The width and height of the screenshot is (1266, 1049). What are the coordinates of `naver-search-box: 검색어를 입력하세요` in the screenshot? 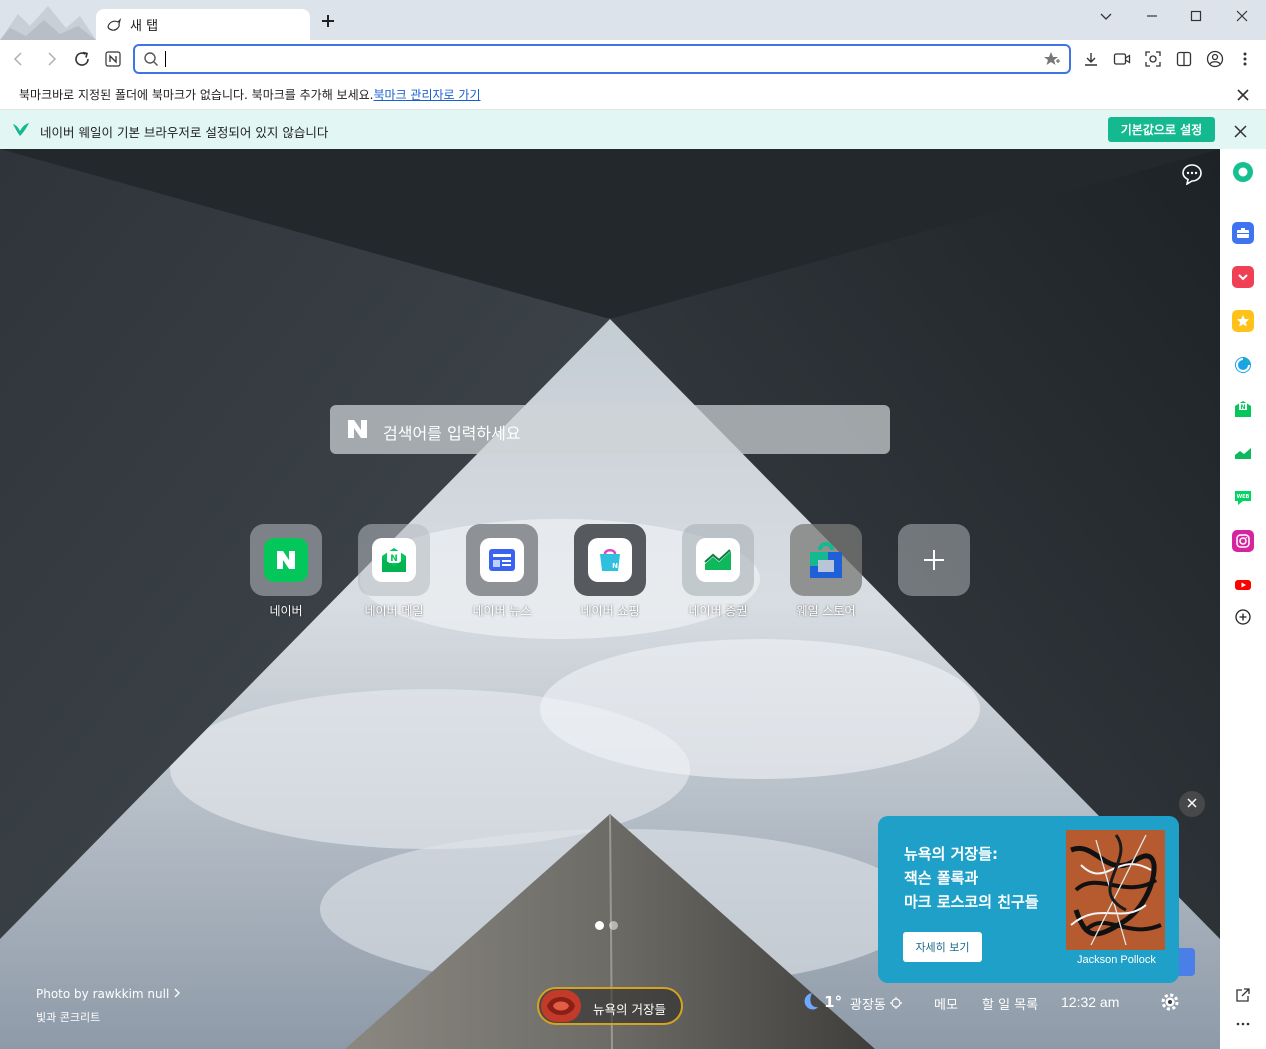 It's located at (610, 429).